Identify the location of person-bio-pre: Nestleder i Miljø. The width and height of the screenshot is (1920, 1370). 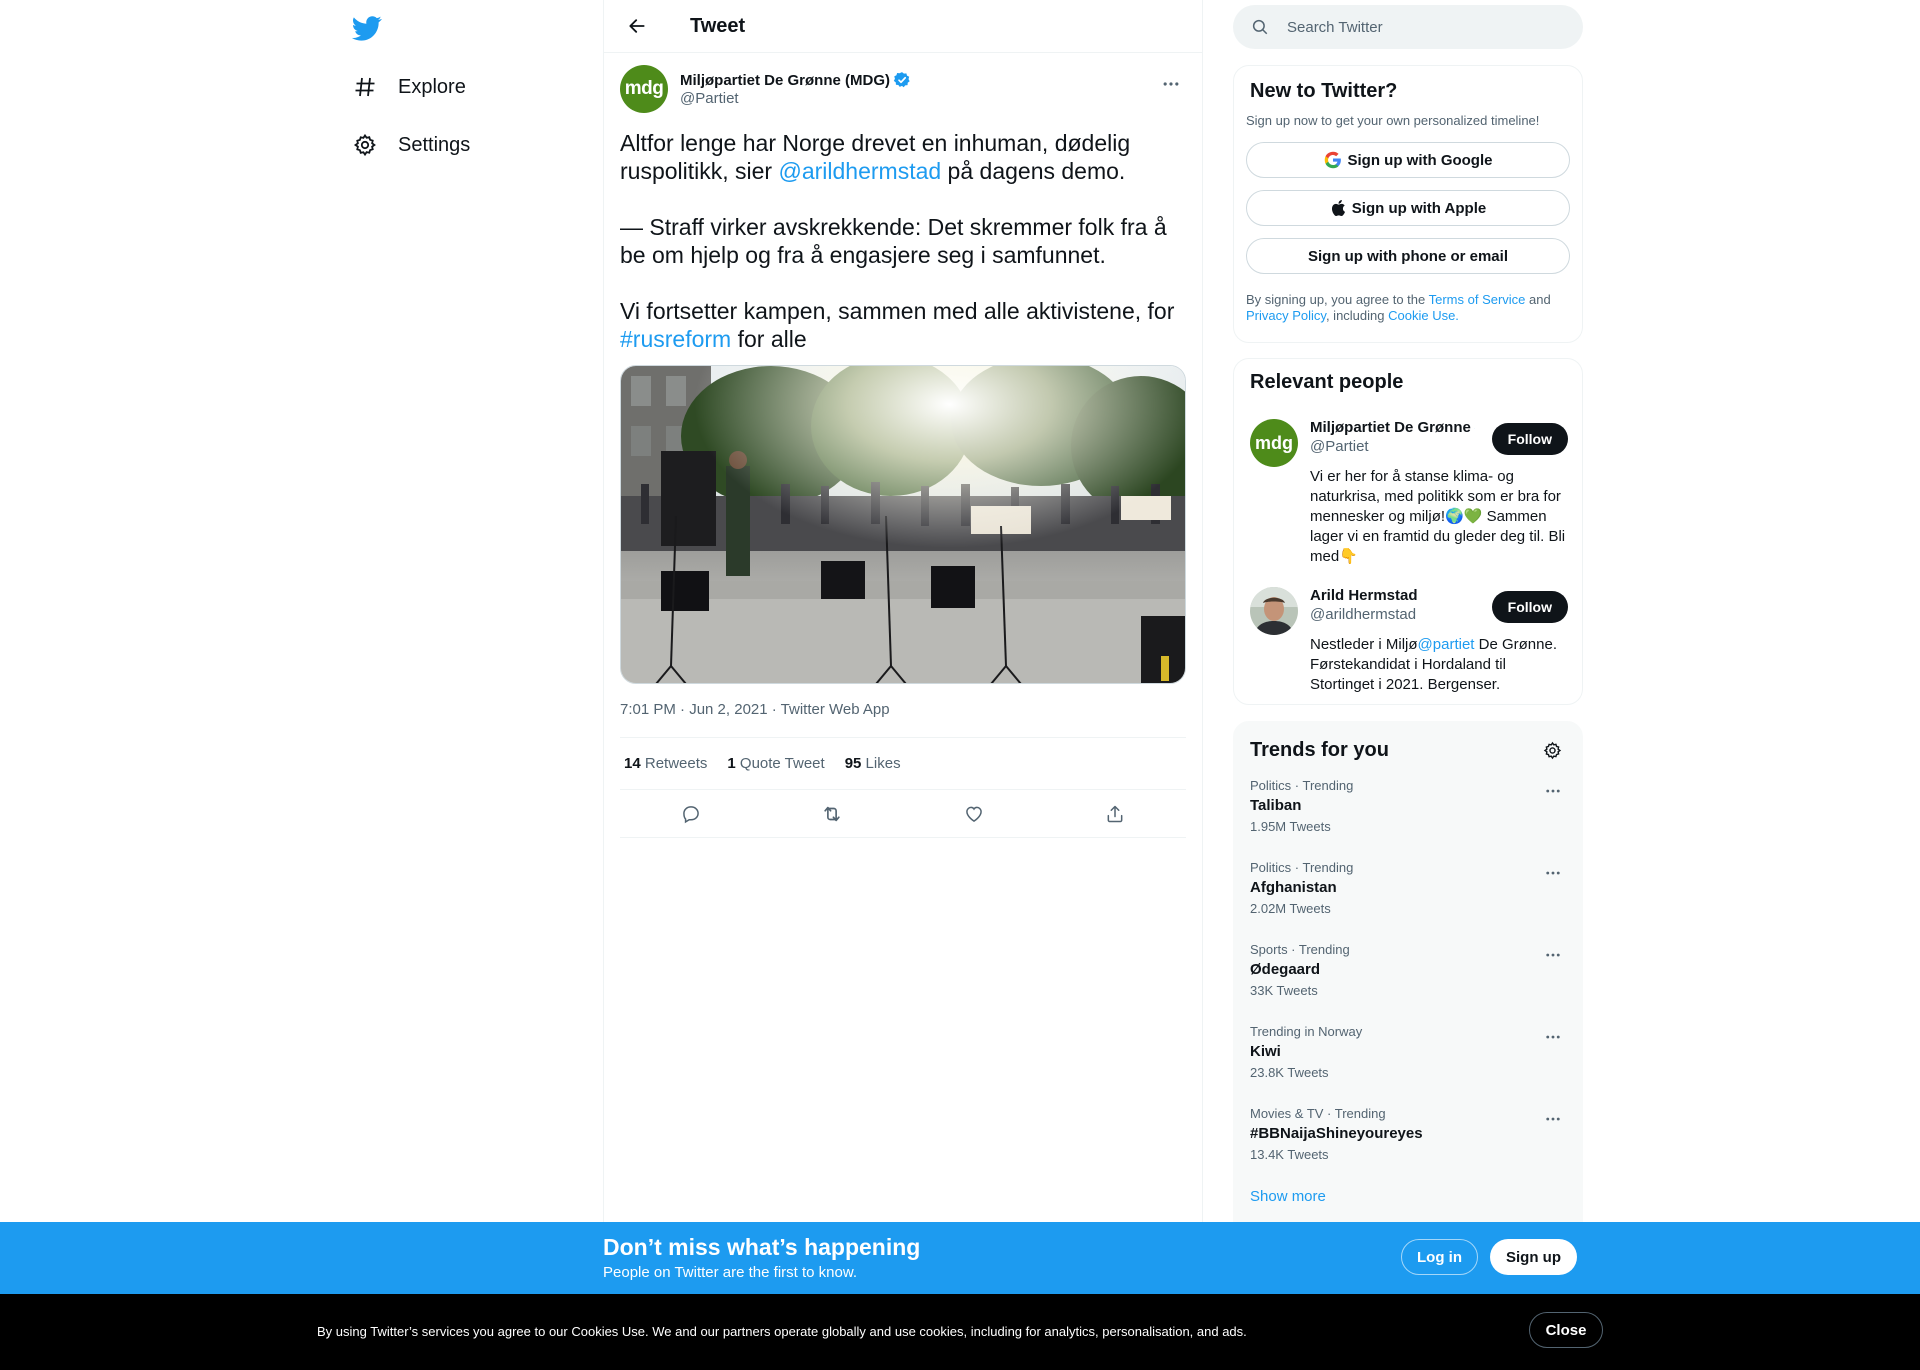
(1364, 644).